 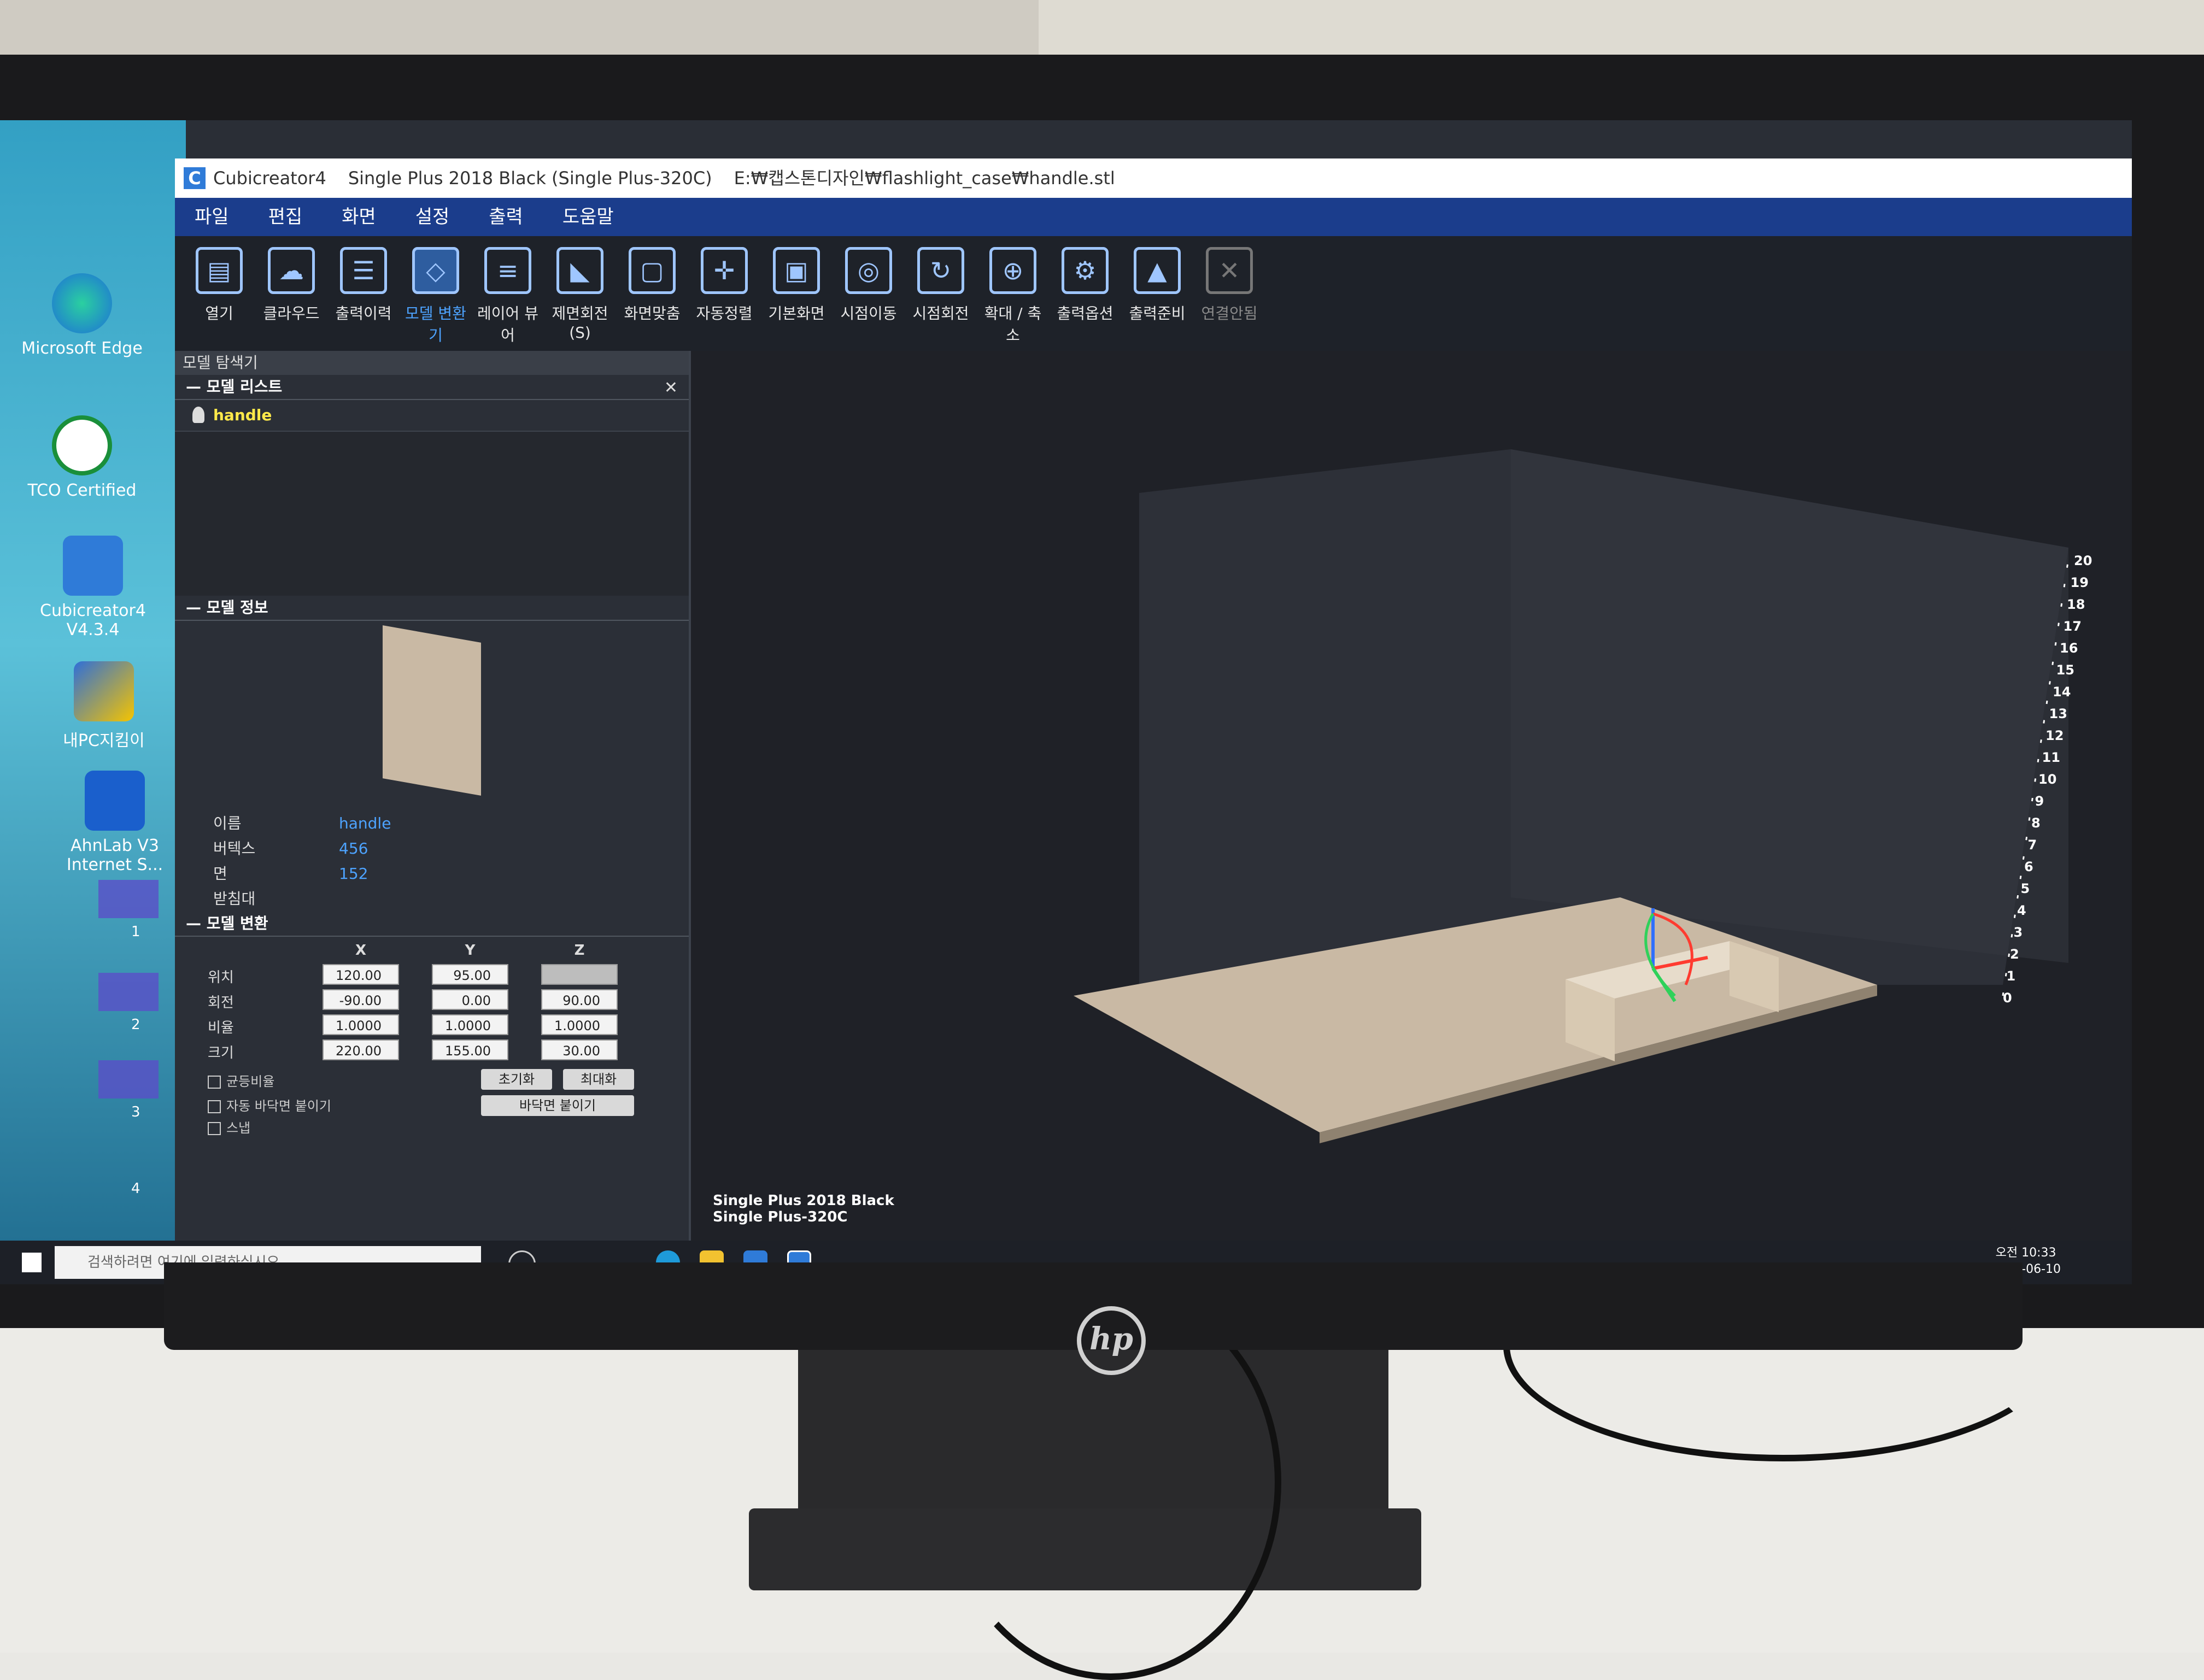 I want to click on transform-spinbox: 155.00, so click(x=470, y=1049).